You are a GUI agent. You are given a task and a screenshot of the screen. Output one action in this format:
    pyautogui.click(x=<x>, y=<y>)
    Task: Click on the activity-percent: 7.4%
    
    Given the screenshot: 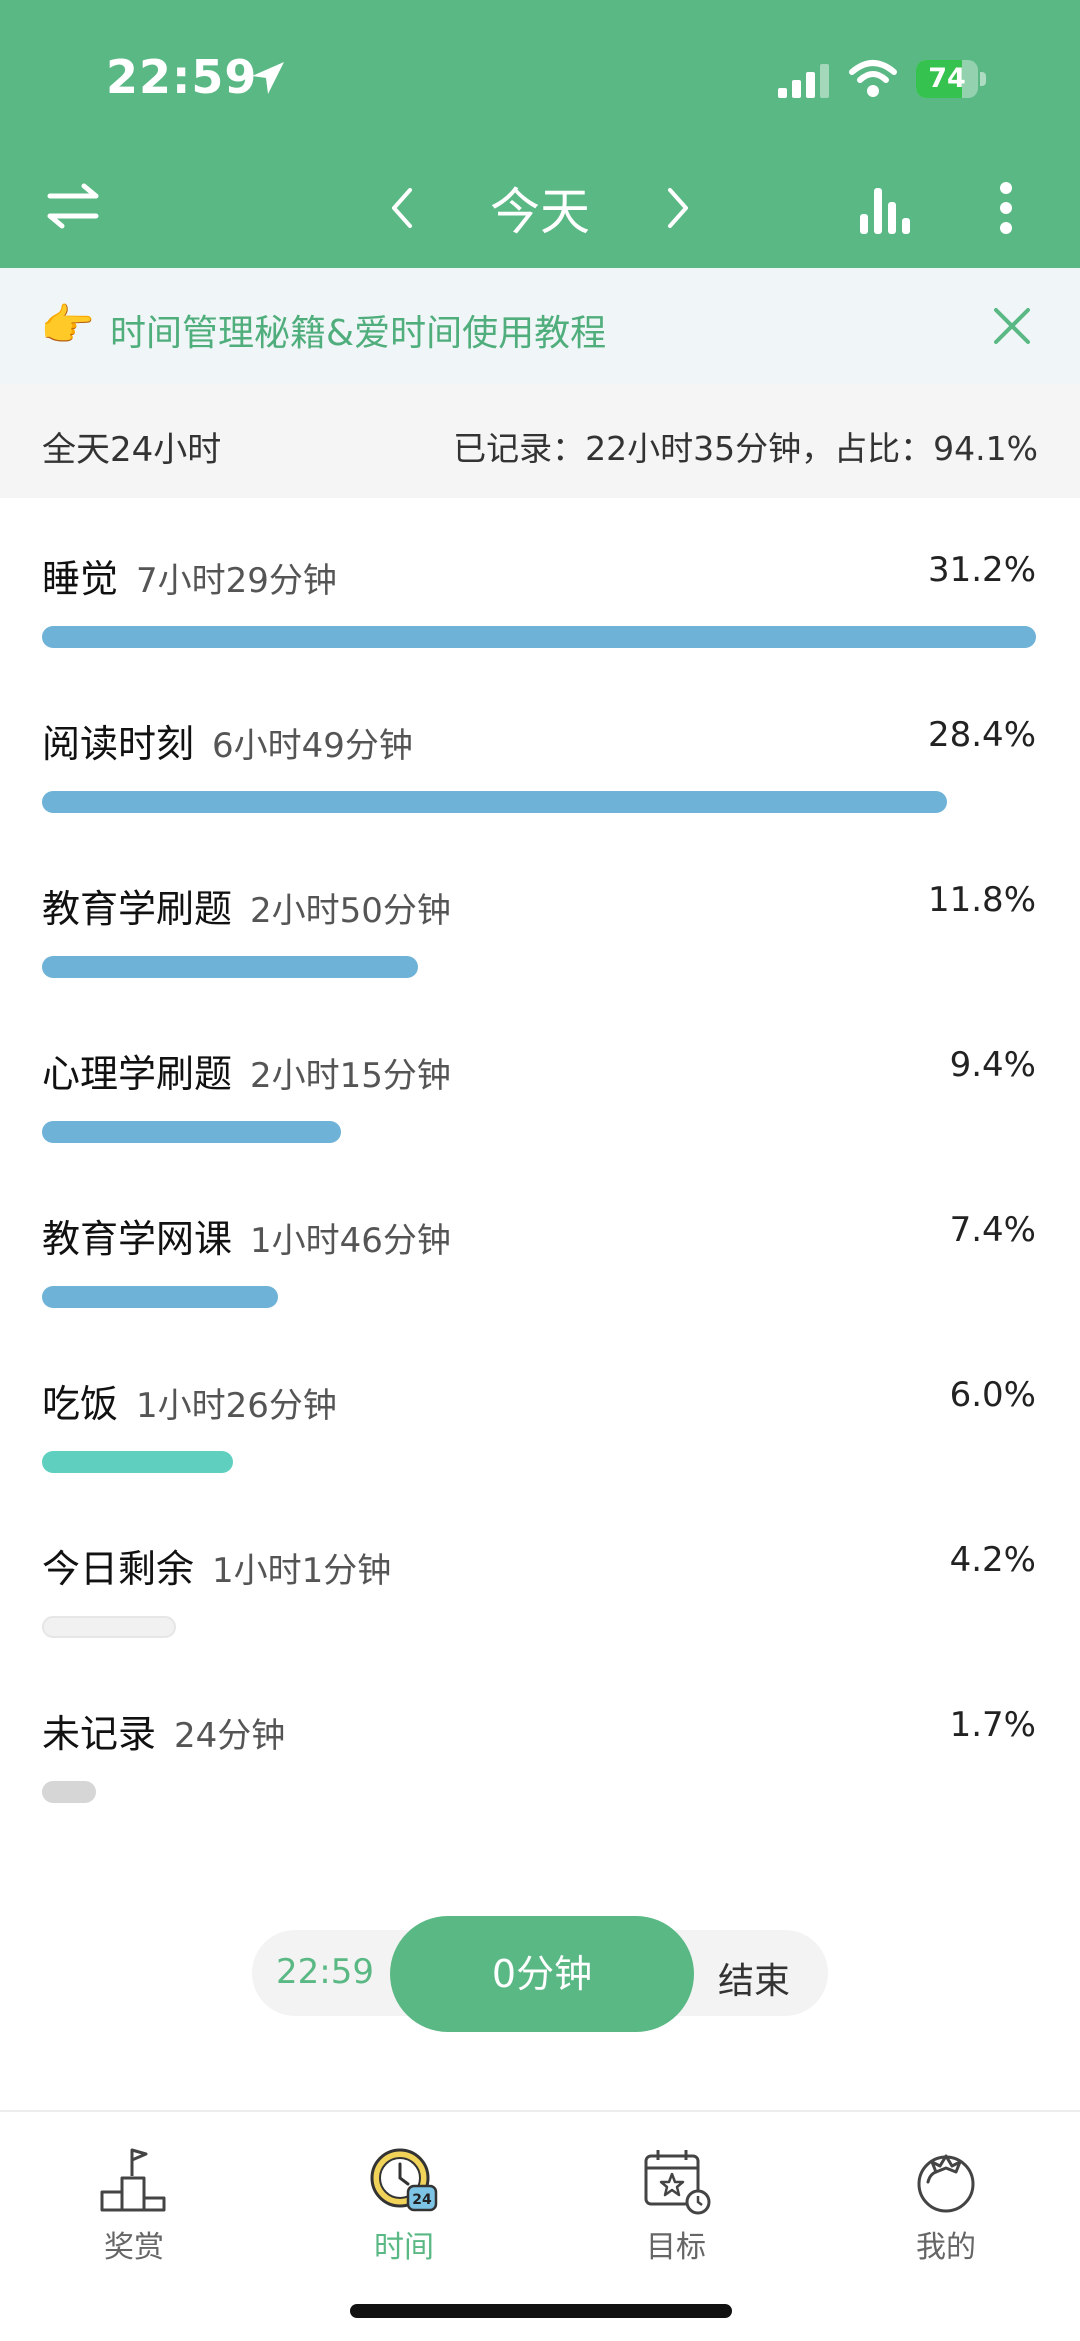 What is the action you would take?
    pyautogui.click(x=992, y=1230)
    